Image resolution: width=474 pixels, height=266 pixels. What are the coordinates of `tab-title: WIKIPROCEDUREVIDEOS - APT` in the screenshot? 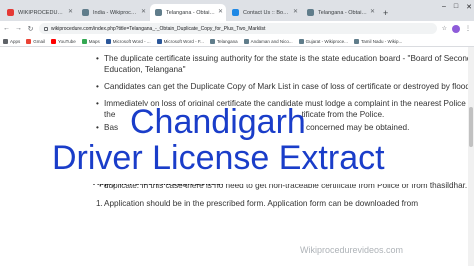 It's located at (45, 12).